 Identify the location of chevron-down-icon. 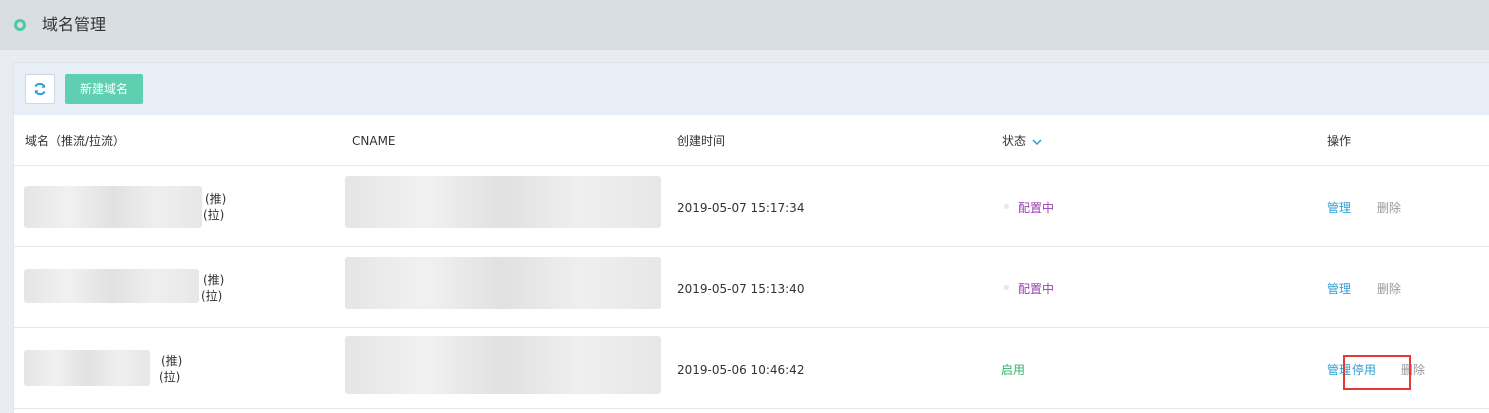
(1037, 141).